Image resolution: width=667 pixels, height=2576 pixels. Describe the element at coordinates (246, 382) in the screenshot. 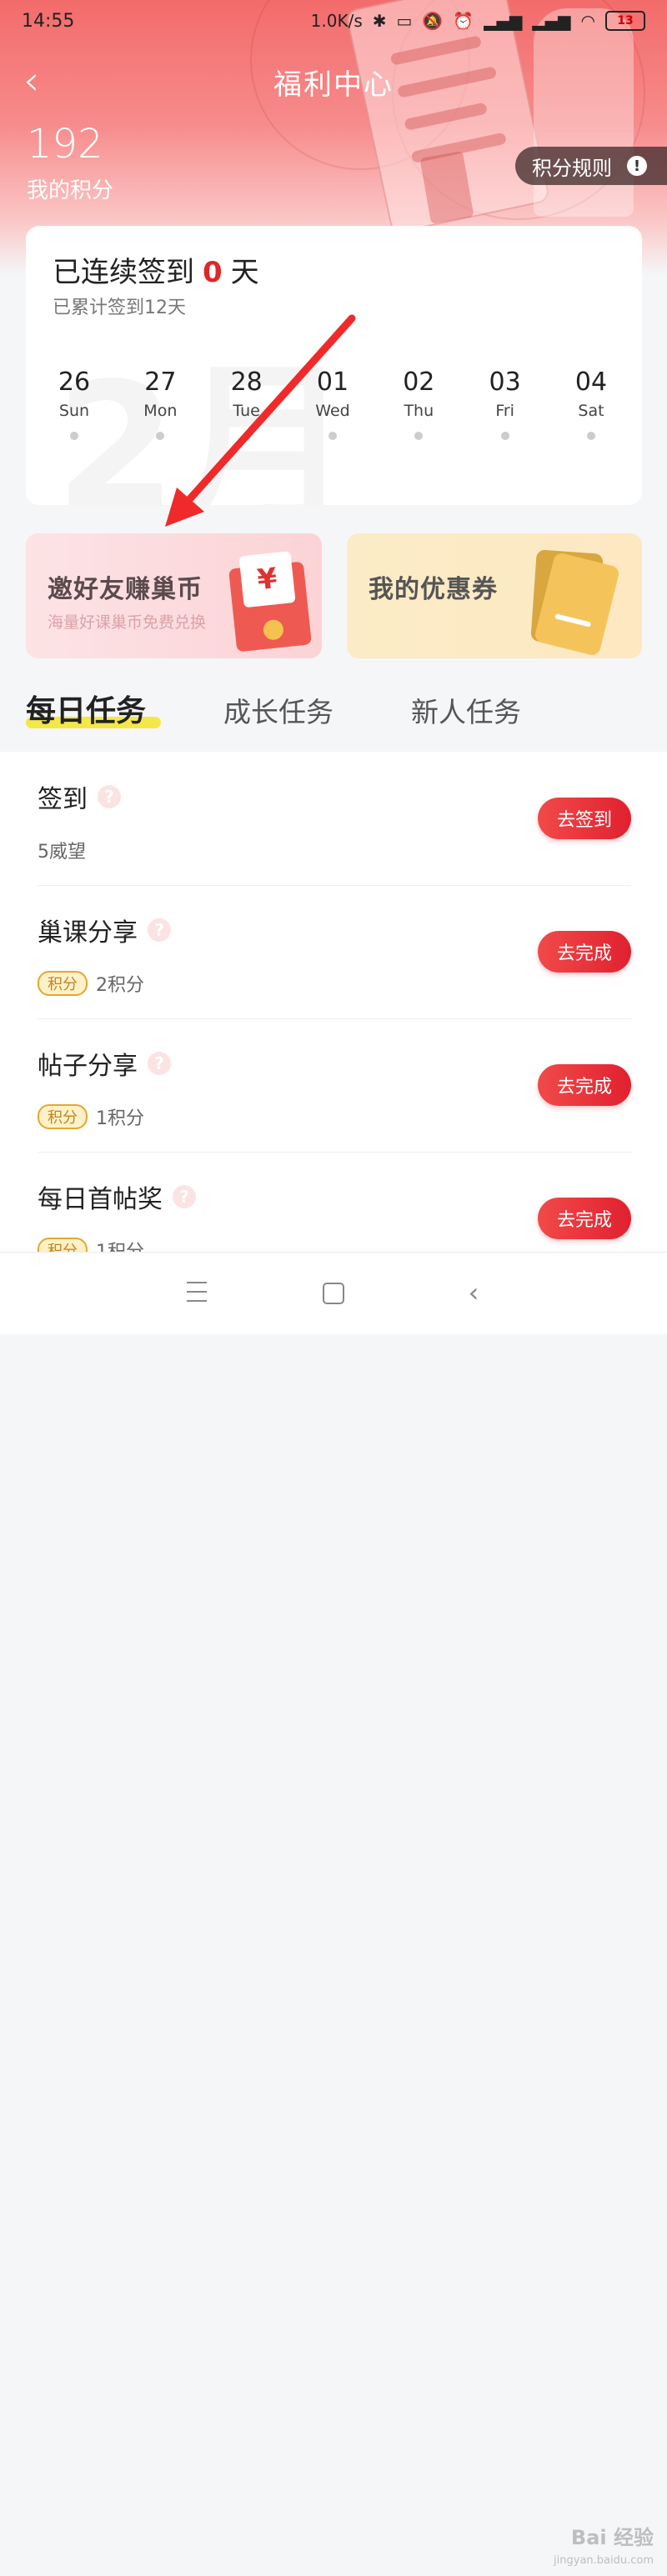

I see `day-date: 28` at that location.